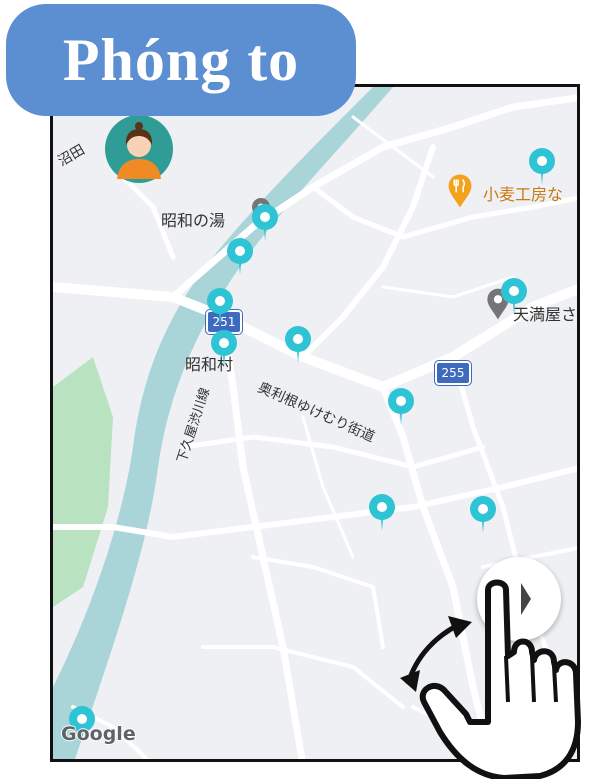 The width and height of the screenshot is (594, 779). Describe the element at coordinates (193, 220) in the screenshot. I see `label-onsen: 昭和の湯` at that location.